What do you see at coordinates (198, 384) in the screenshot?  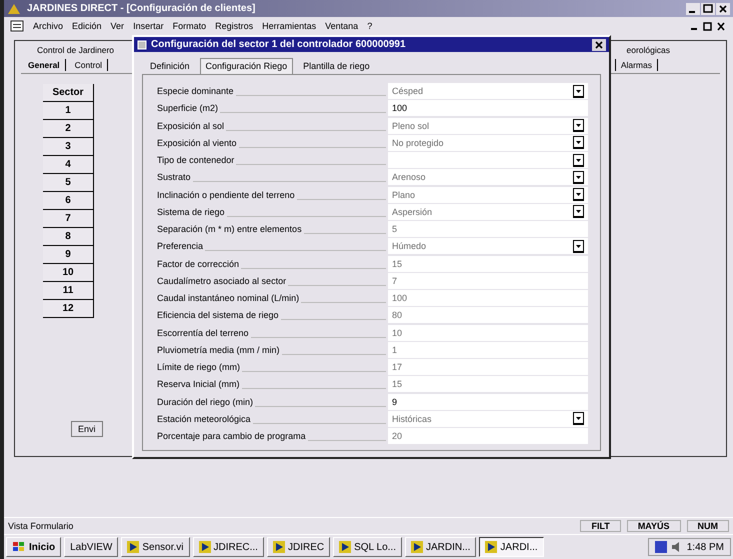 I see `field-label: Reserva Inicial (mm)` at bounding box center [198, 384].